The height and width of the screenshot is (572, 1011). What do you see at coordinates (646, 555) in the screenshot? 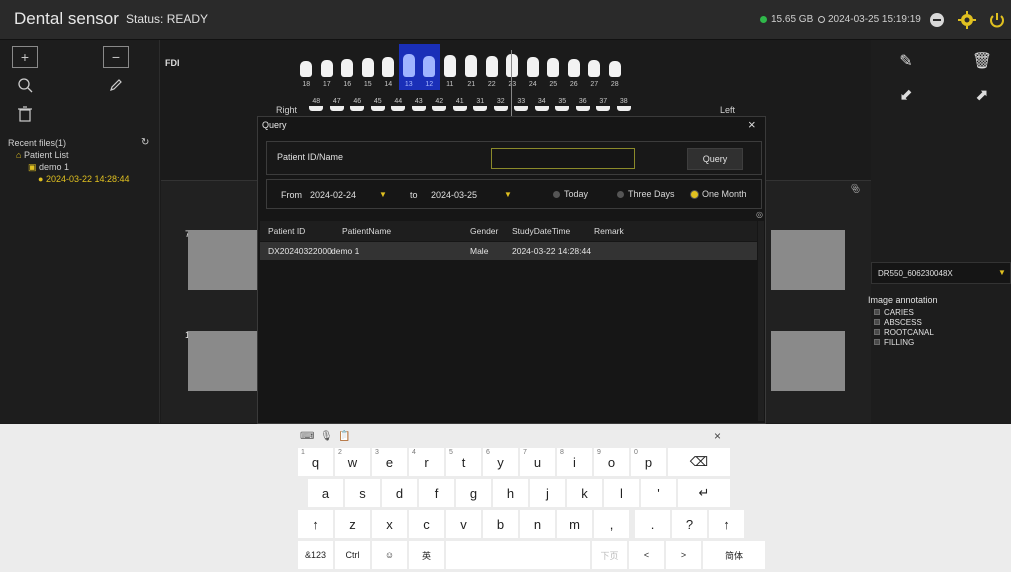
I see `key-row4-6: <` at bounding box center [646, 555].